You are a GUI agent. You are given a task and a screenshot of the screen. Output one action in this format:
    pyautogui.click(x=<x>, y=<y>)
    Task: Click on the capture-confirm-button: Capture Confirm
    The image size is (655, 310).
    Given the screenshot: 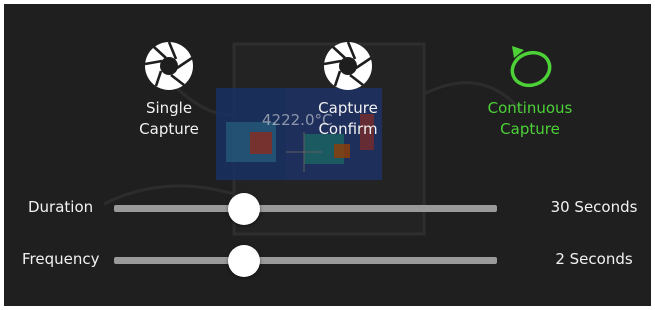 What is the action you would take?
    pyautogui.click(x=348, y=90)
    